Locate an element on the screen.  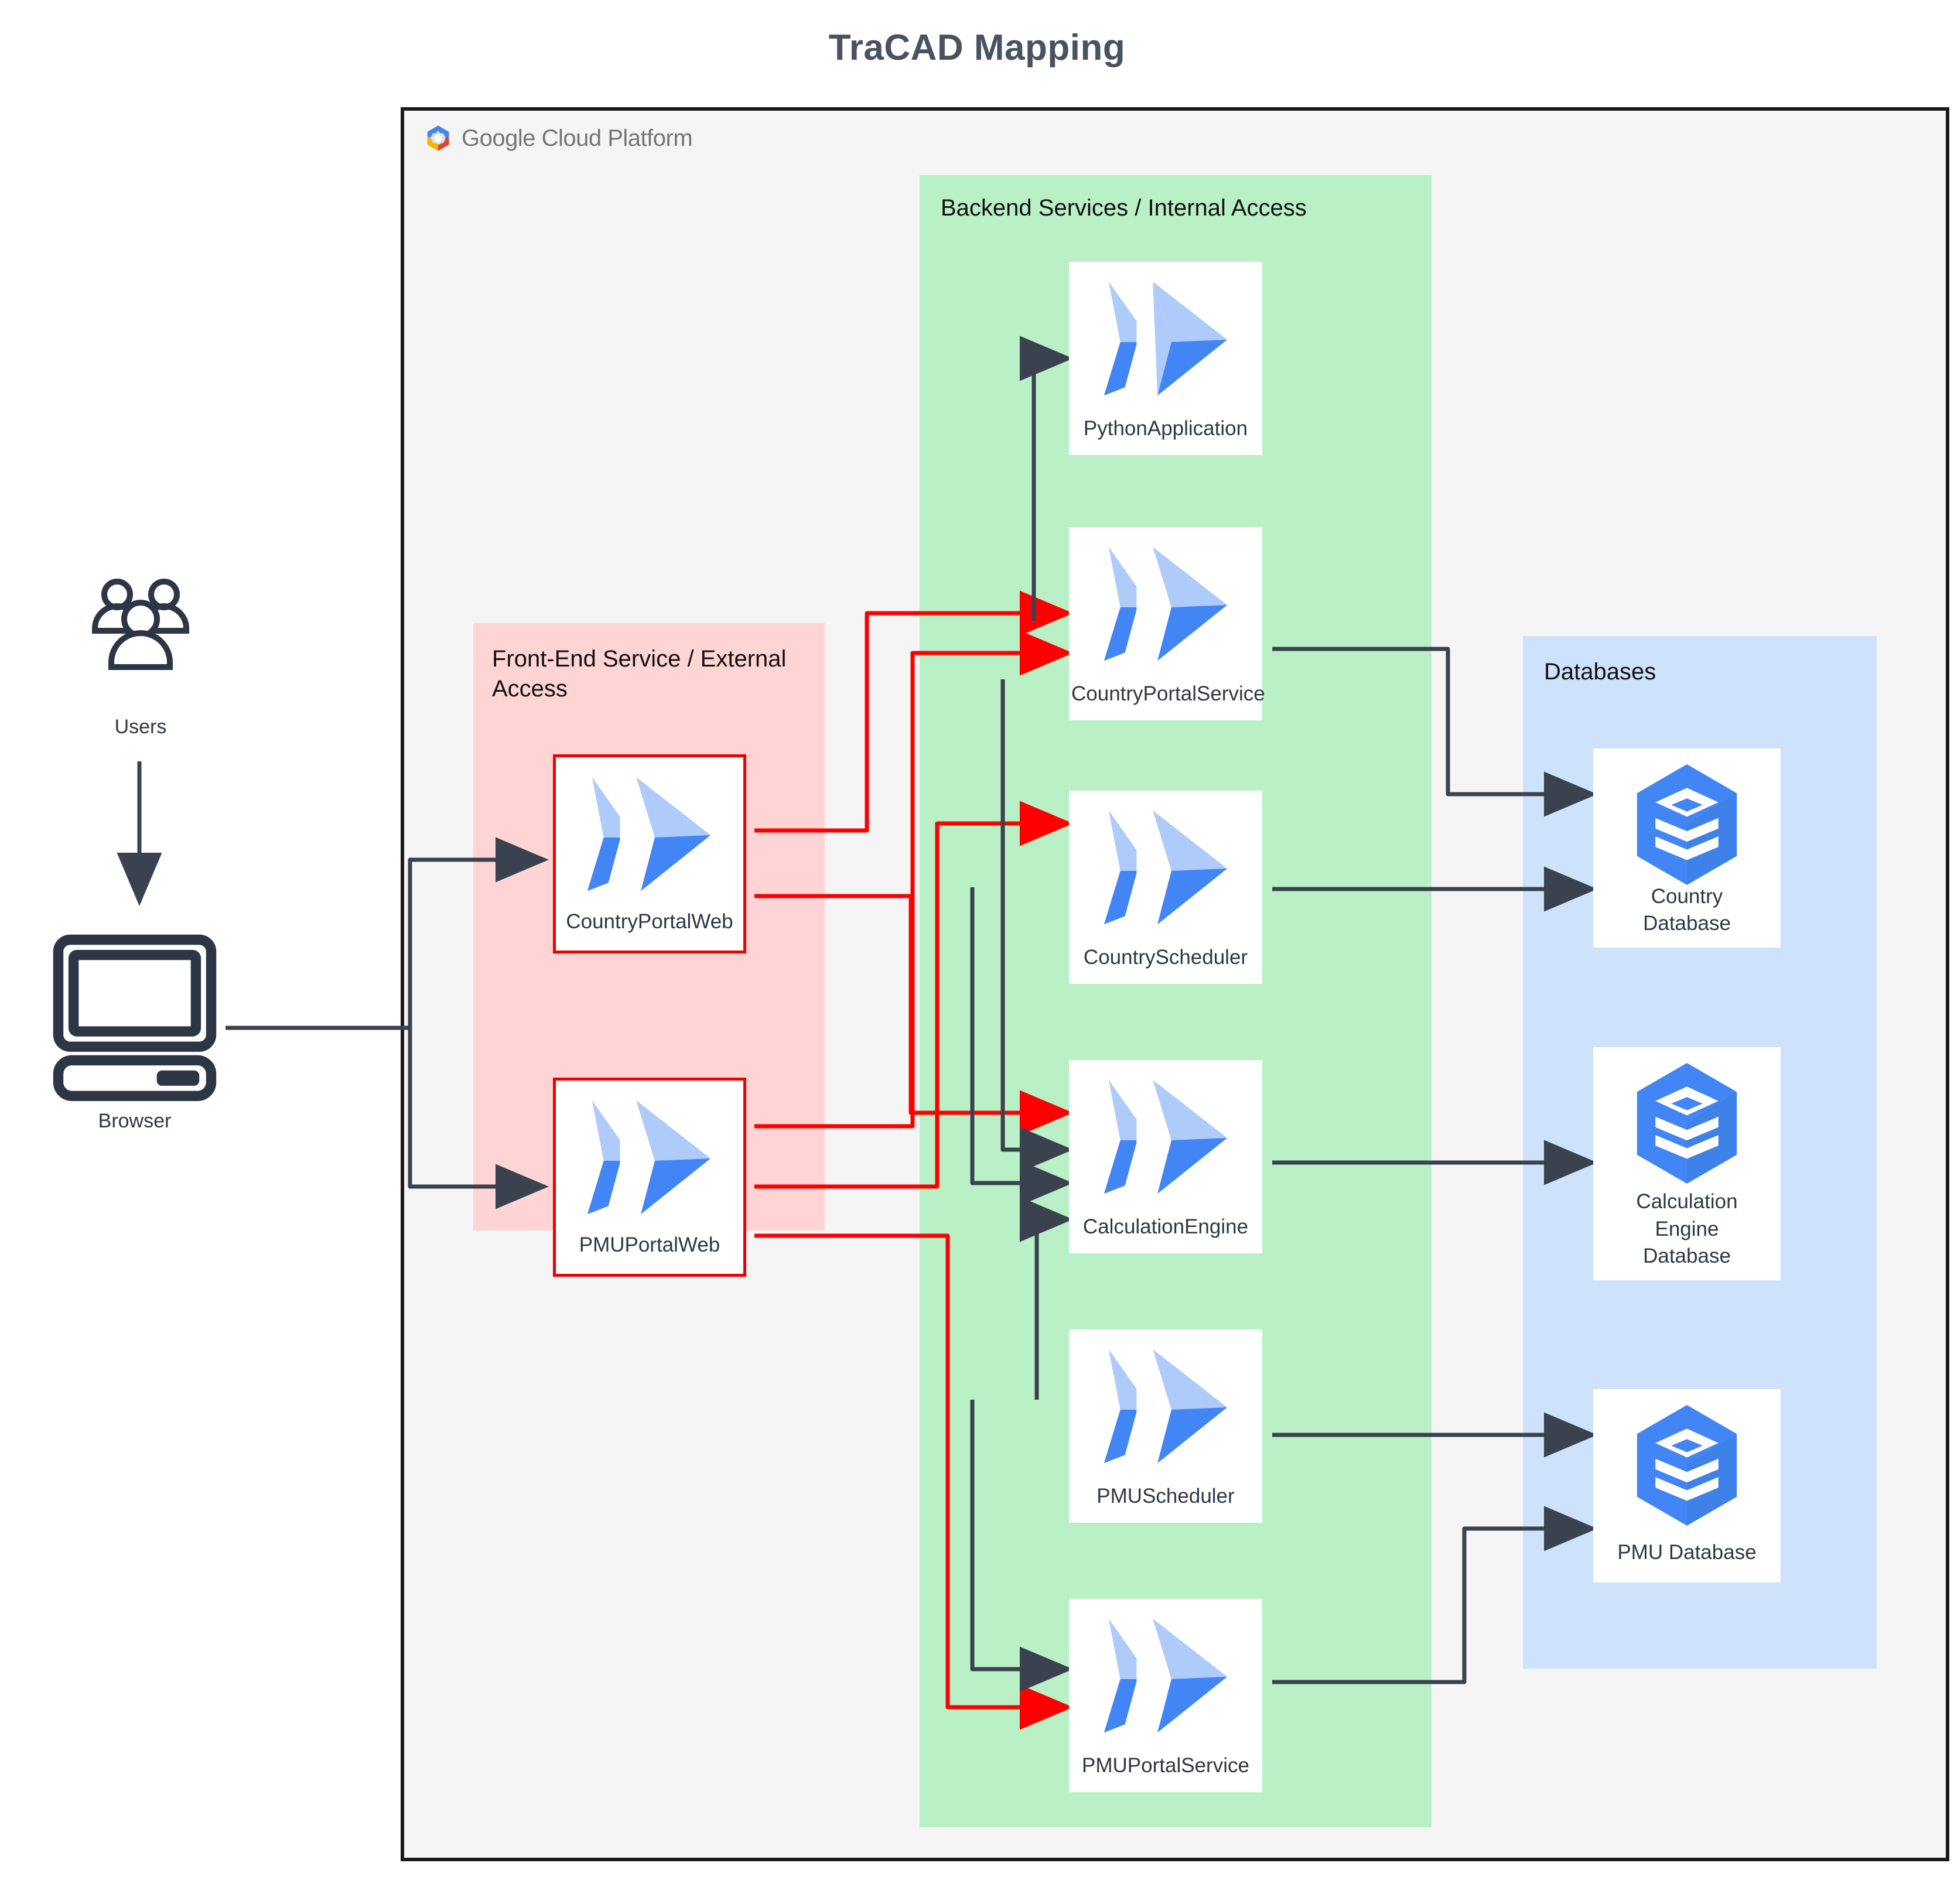
users-label: Users is located at coordinates (140, 727).